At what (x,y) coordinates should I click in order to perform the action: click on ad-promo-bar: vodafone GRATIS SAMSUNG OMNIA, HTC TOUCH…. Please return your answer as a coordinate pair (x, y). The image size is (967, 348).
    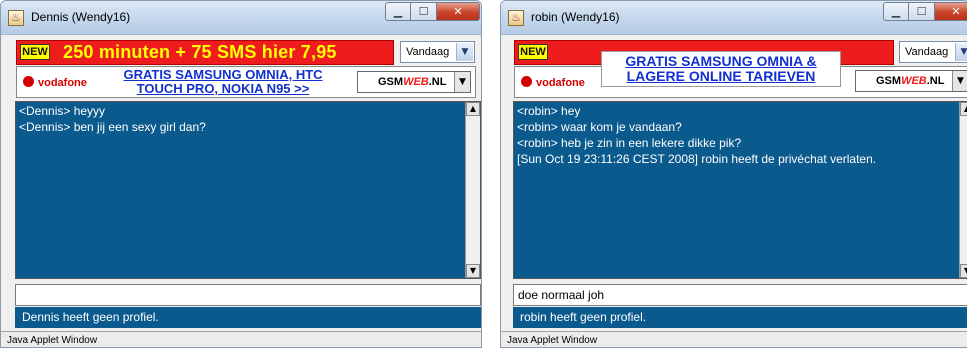
    Looking at the image, I should click on (246, 82).